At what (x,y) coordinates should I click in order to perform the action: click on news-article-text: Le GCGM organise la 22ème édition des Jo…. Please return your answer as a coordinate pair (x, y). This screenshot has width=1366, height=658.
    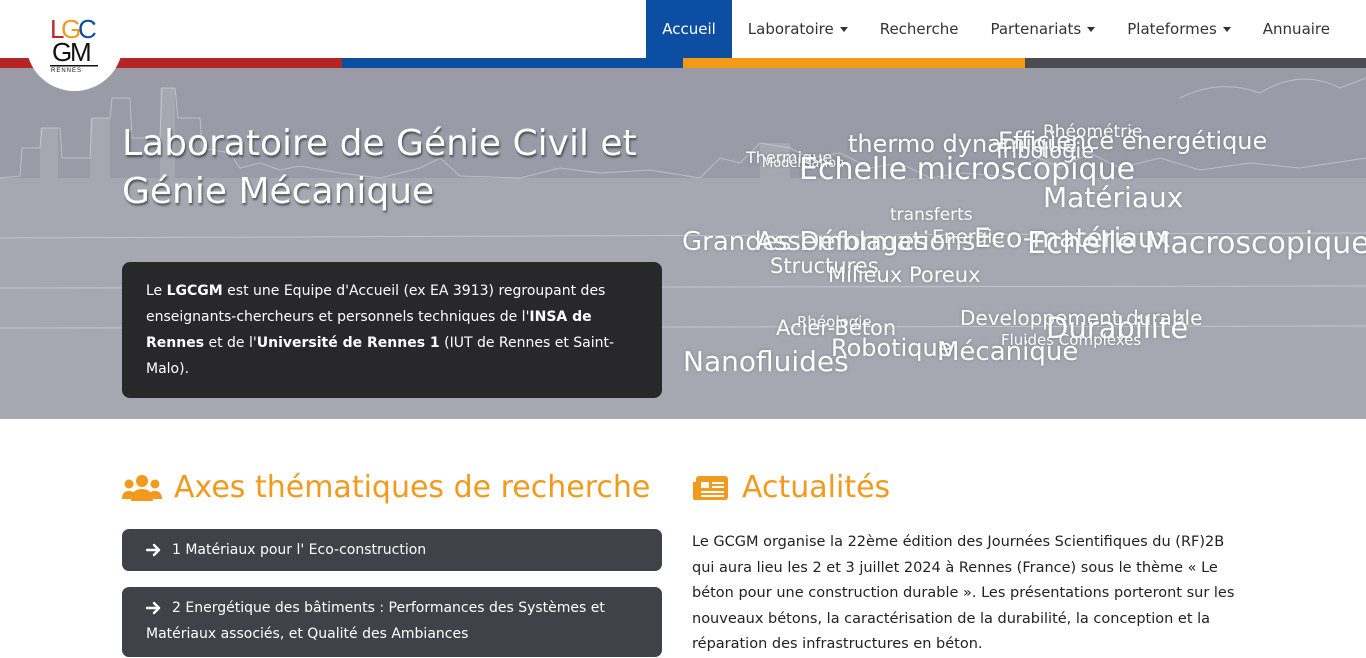
    Looking at the image, I should click on (964, 594).